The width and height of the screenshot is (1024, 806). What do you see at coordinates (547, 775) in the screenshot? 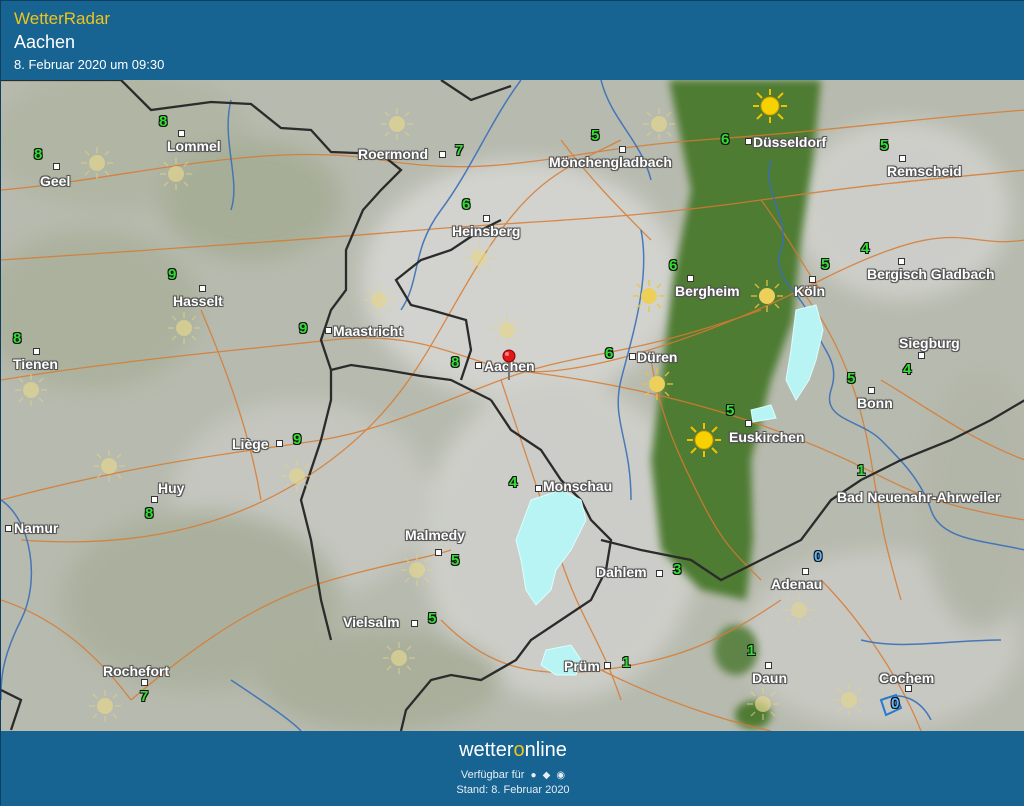
I see `apple-icon: ◆` at bounding box center [547, 775].